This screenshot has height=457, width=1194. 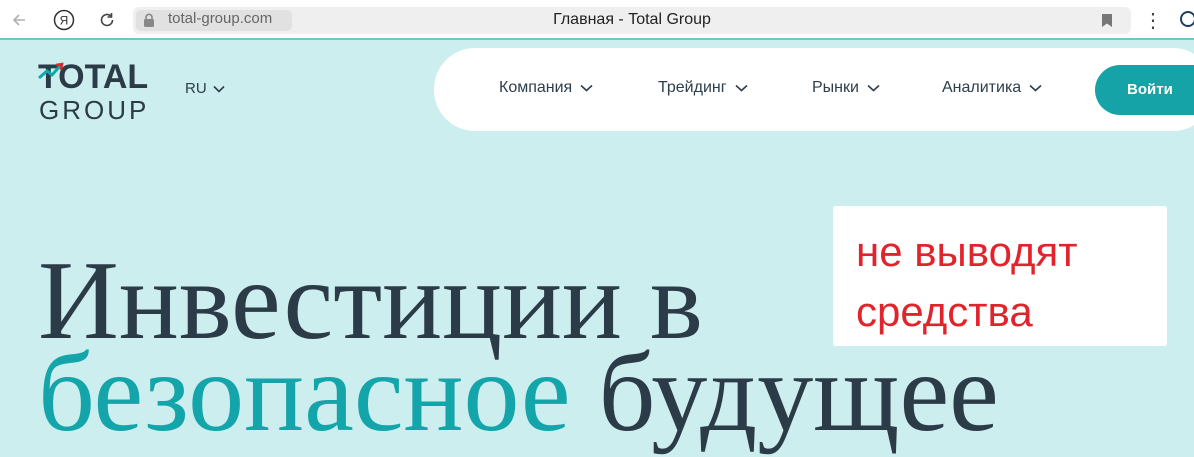 What do you see at coordinates (107, 20) in the screenshot?
I see `reload-icon` at bounding box center [107, 20].